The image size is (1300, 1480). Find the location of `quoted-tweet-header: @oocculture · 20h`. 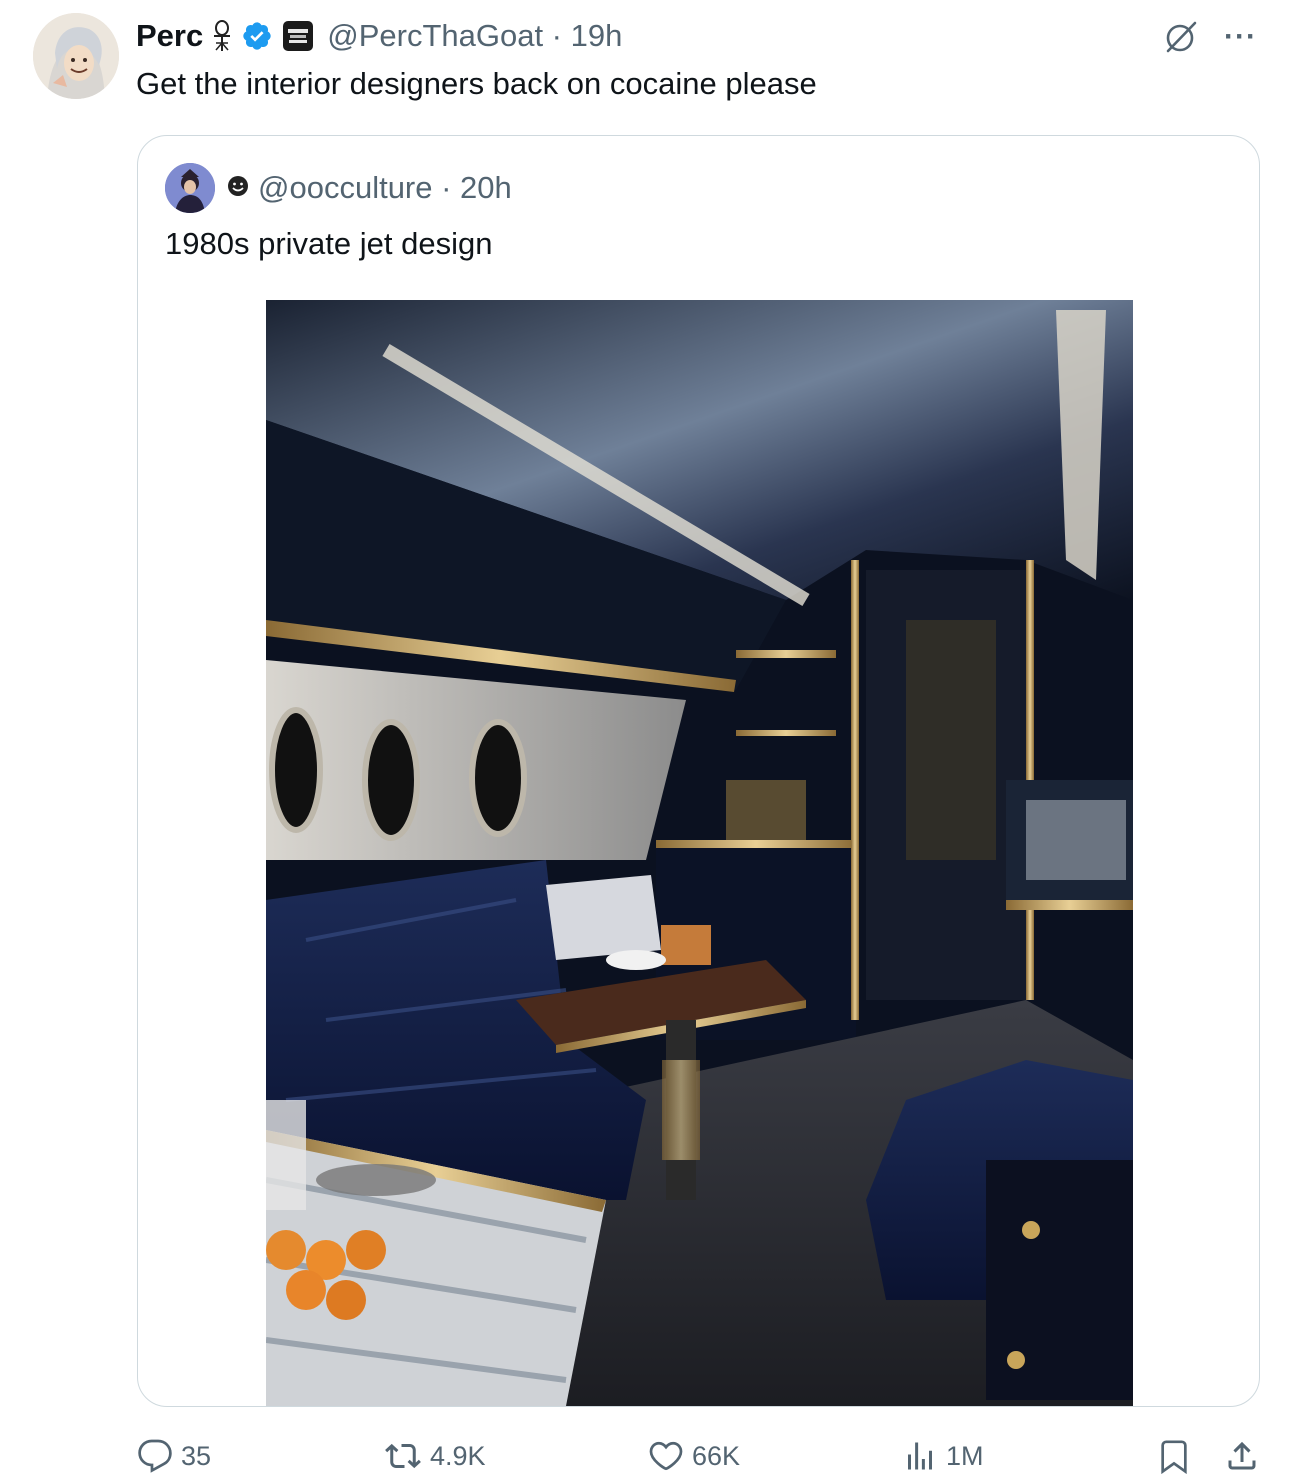

quoted-tweet-header: @oocculture · 20h is located at coordinates (369, 188).